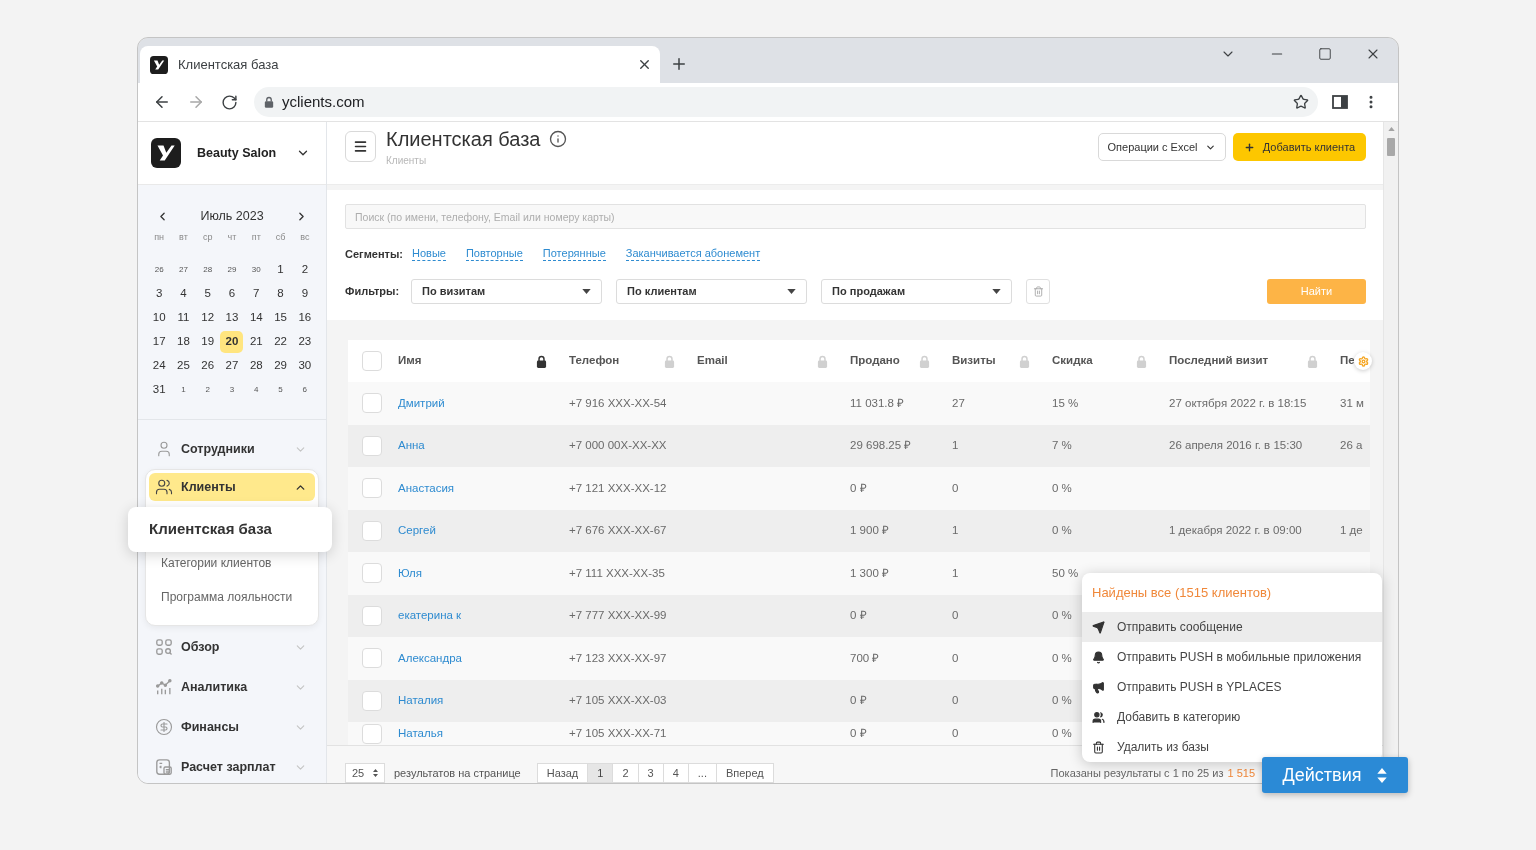 This screenshot has width=1536, height=850. Describe the element at coordinates (208, 342) in the screenshot. I see `calendar-day: 19` at that location.